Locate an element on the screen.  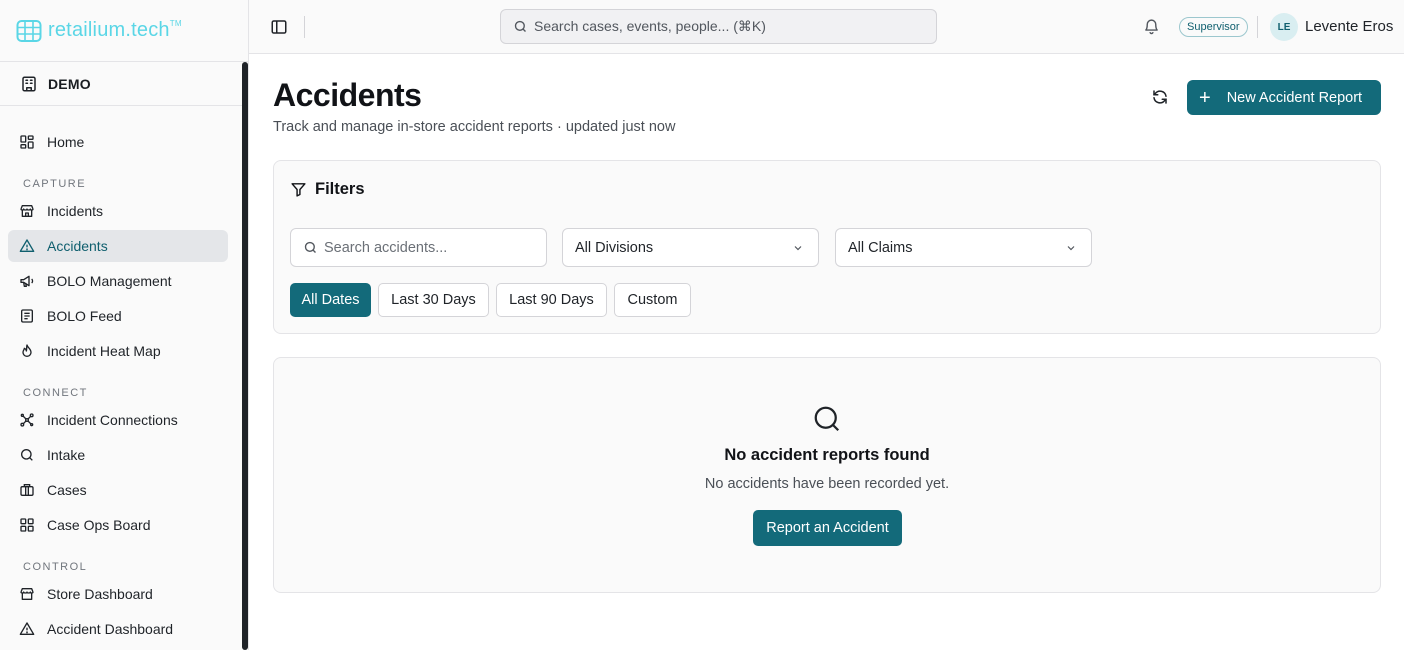
sidebar-item-label: Intake is located at coordinates (66, 455).